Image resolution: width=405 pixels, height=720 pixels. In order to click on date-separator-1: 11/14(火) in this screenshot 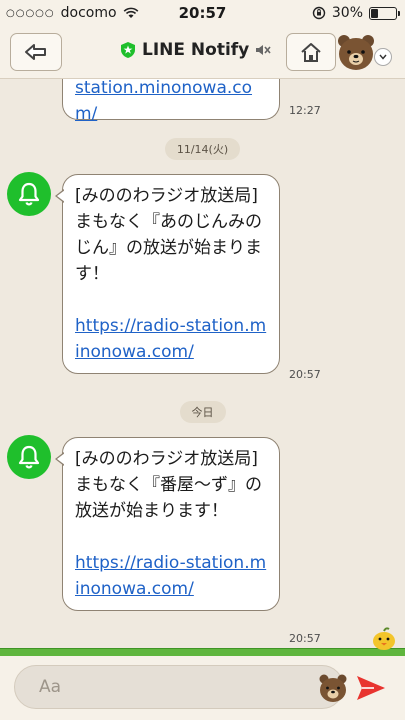, I will do `click(202, 149)`.